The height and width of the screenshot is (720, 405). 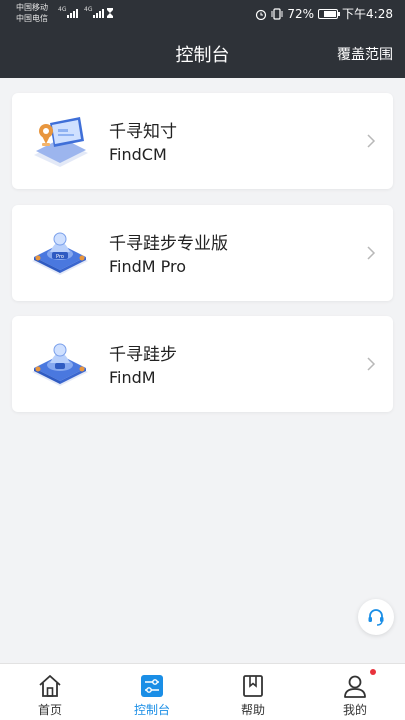 What do you see at coordinates (355, 686) in the screenshot?
I see `user-icon` at bounding box center [355, 686].